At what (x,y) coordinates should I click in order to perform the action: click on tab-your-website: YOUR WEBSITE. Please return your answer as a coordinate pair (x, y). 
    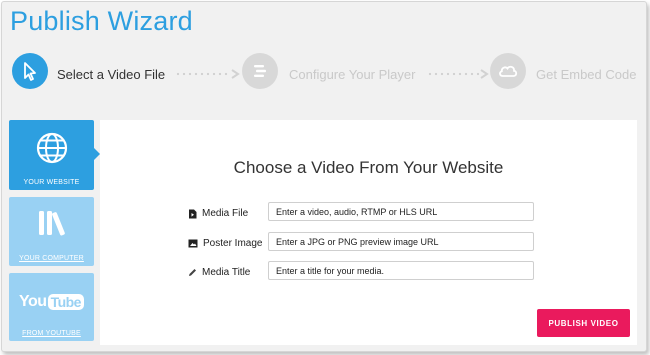
    Looking at the image, I should click on (51, 155).